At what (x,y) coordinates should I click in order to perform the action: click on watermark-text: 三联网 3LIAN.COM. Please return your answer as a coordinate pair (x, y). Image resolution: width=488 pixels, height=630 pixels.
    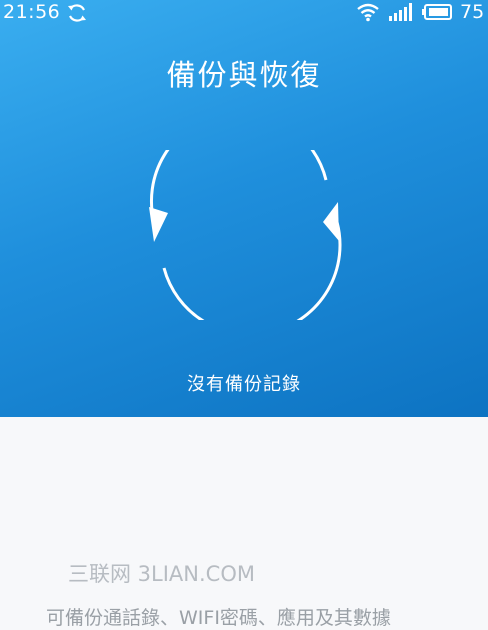
    Looking at the image, I should click on (161, 574).